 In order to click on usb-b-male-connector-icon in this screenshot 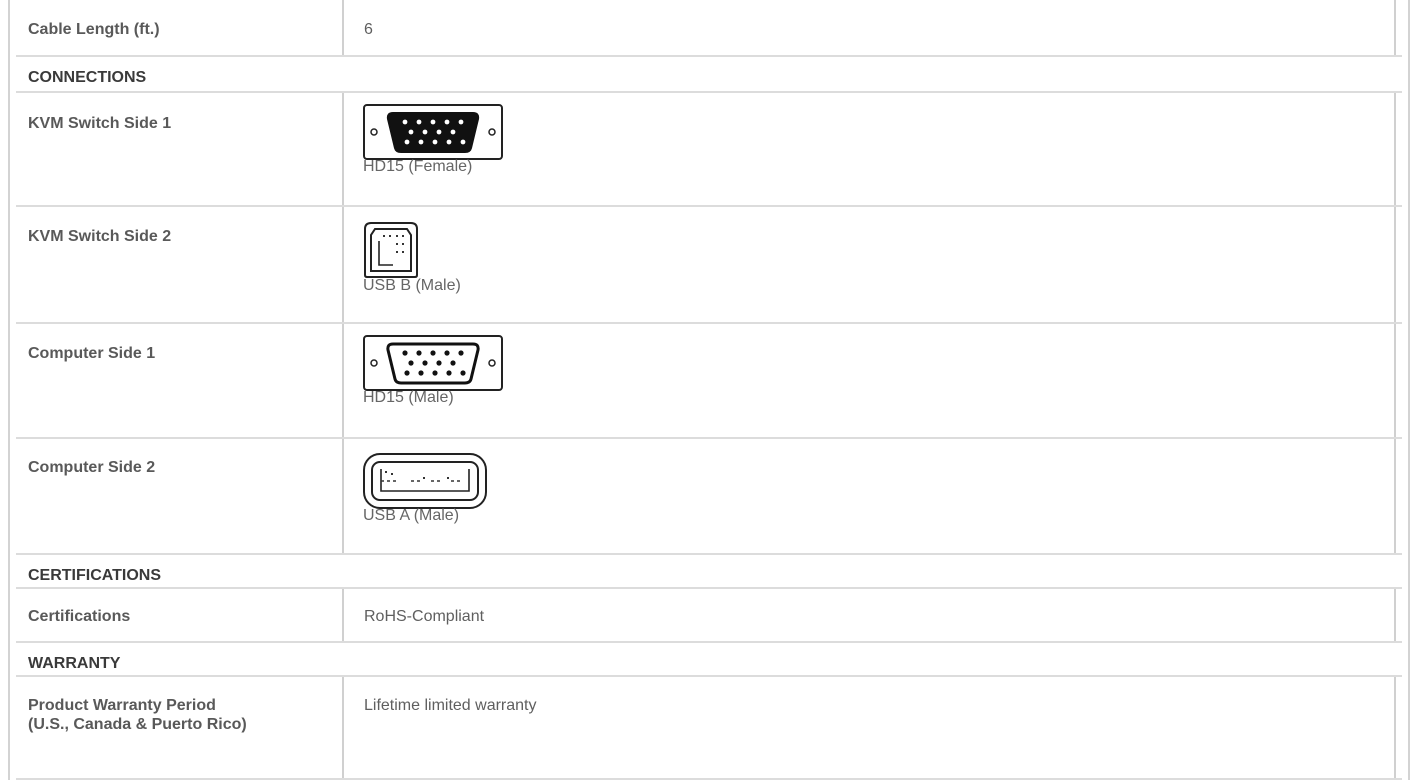, I will do `click(391, 250)`.